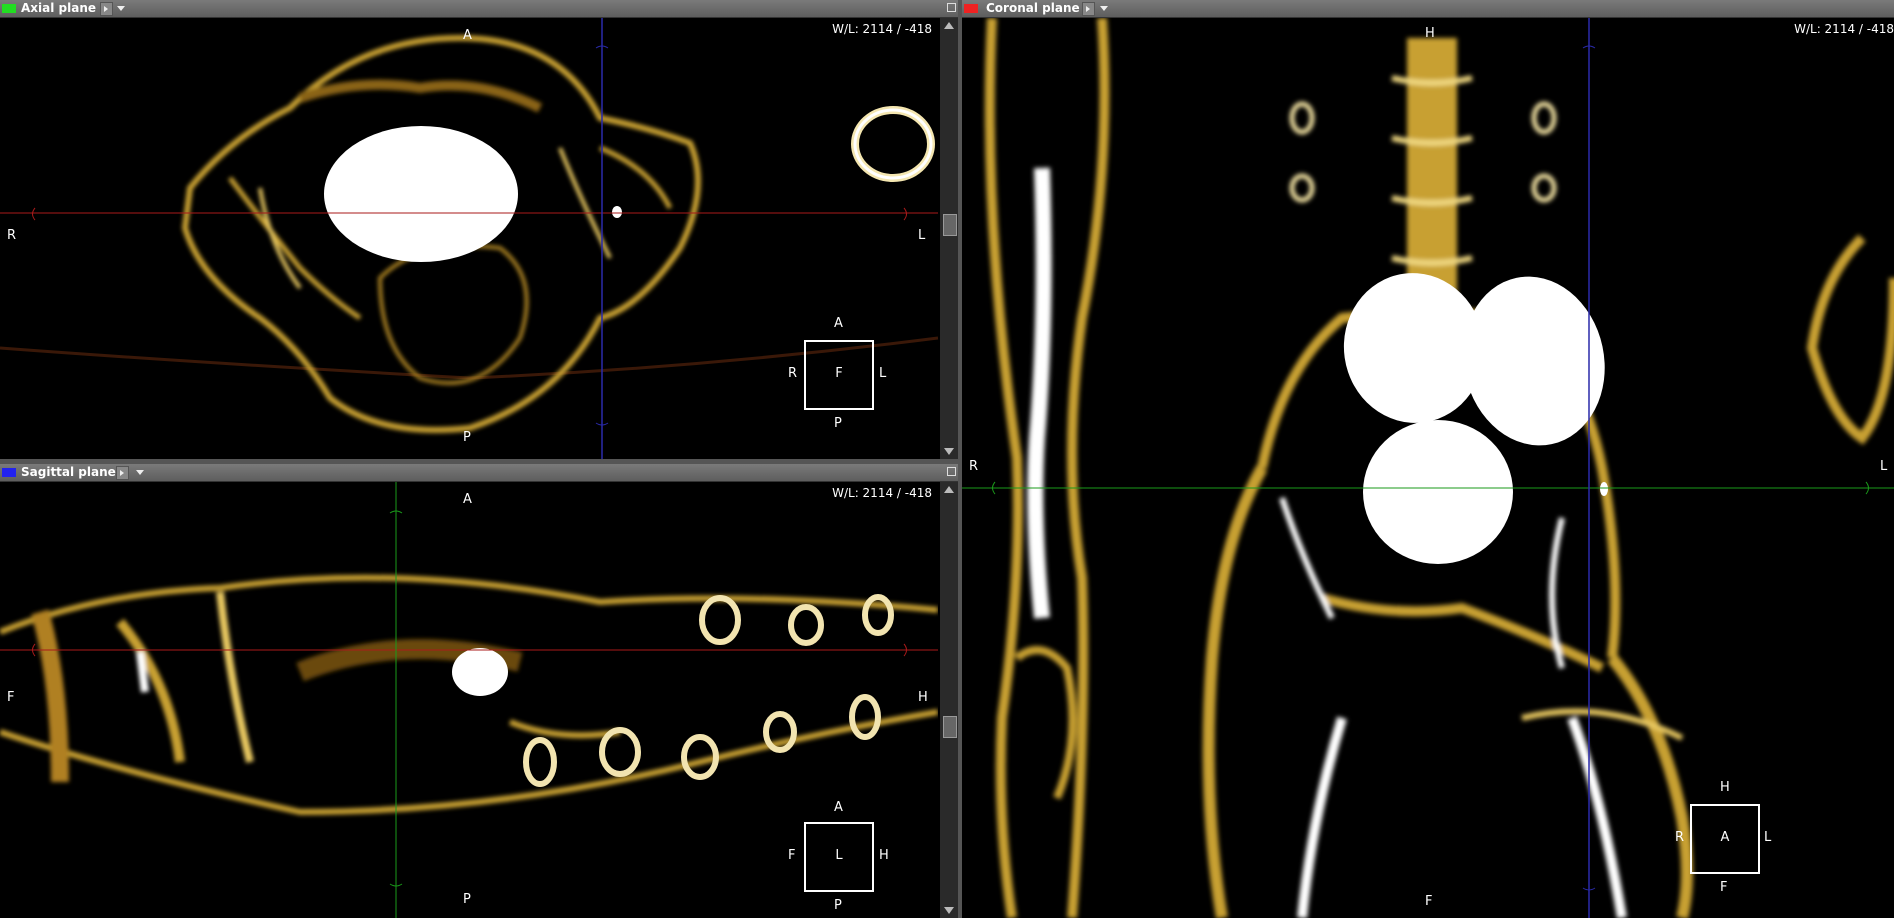  I want to click on axial-cube-right: L, so click(883, 373).